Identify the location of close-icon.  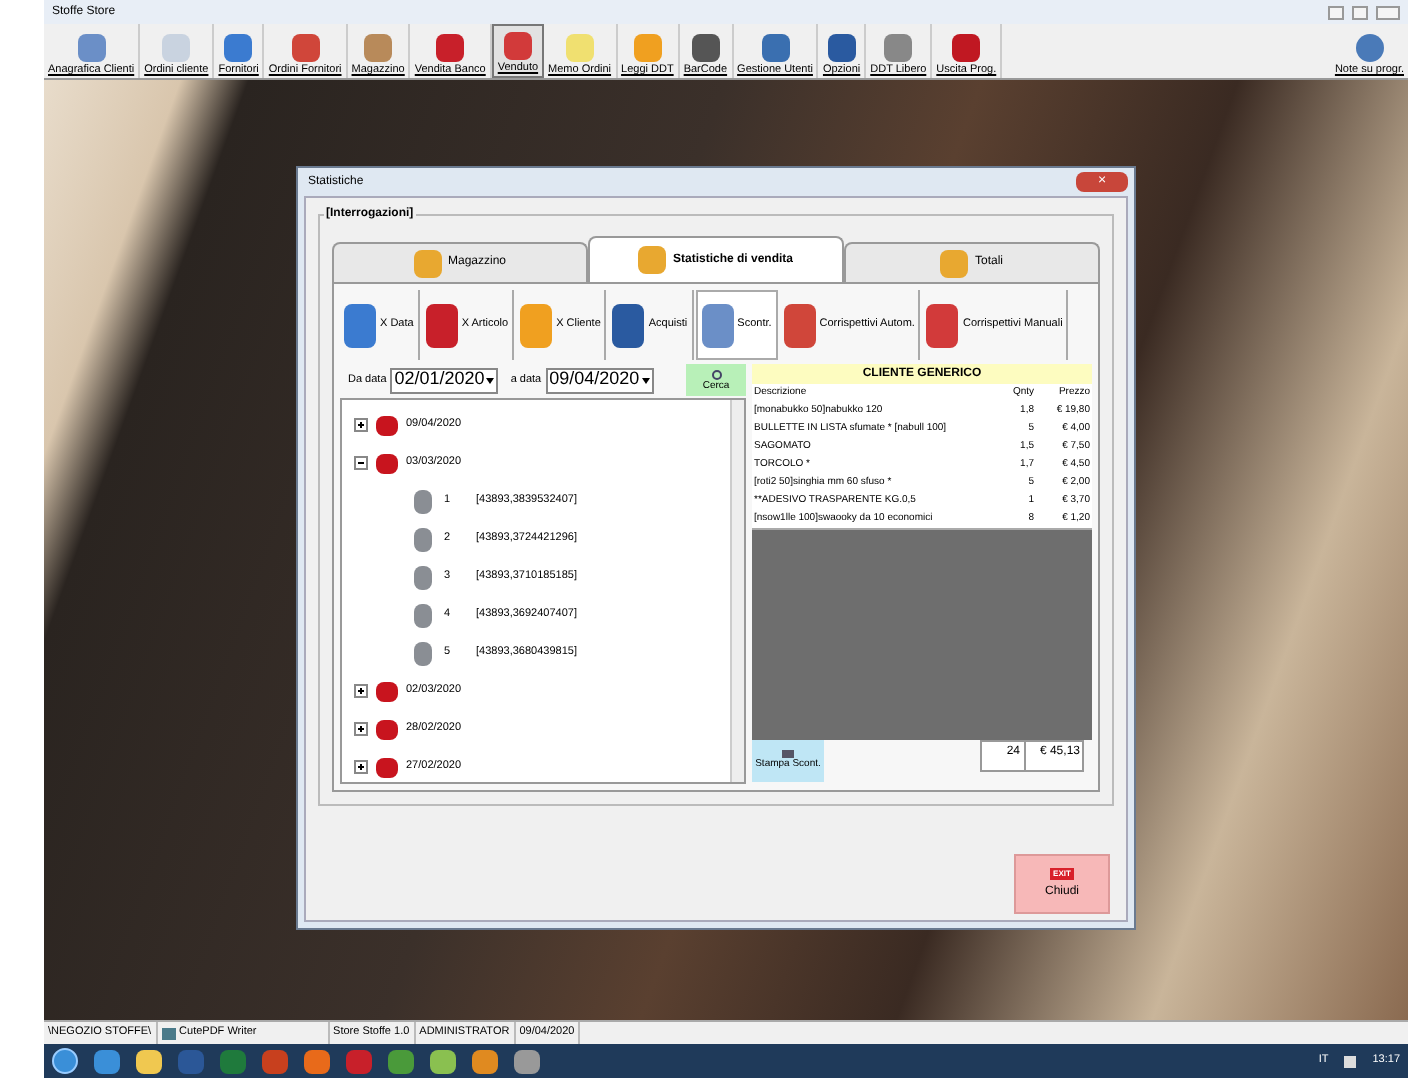
(1388, 12).